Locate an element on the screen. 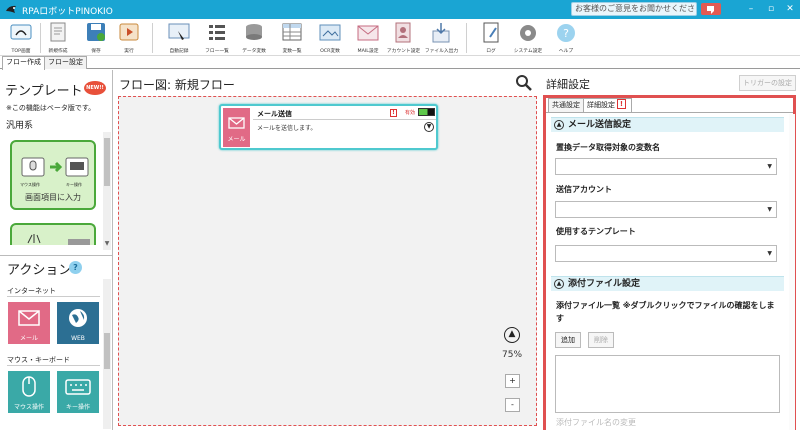  tab-flow-create: フロー作成 is located at coordinates (23, 63).